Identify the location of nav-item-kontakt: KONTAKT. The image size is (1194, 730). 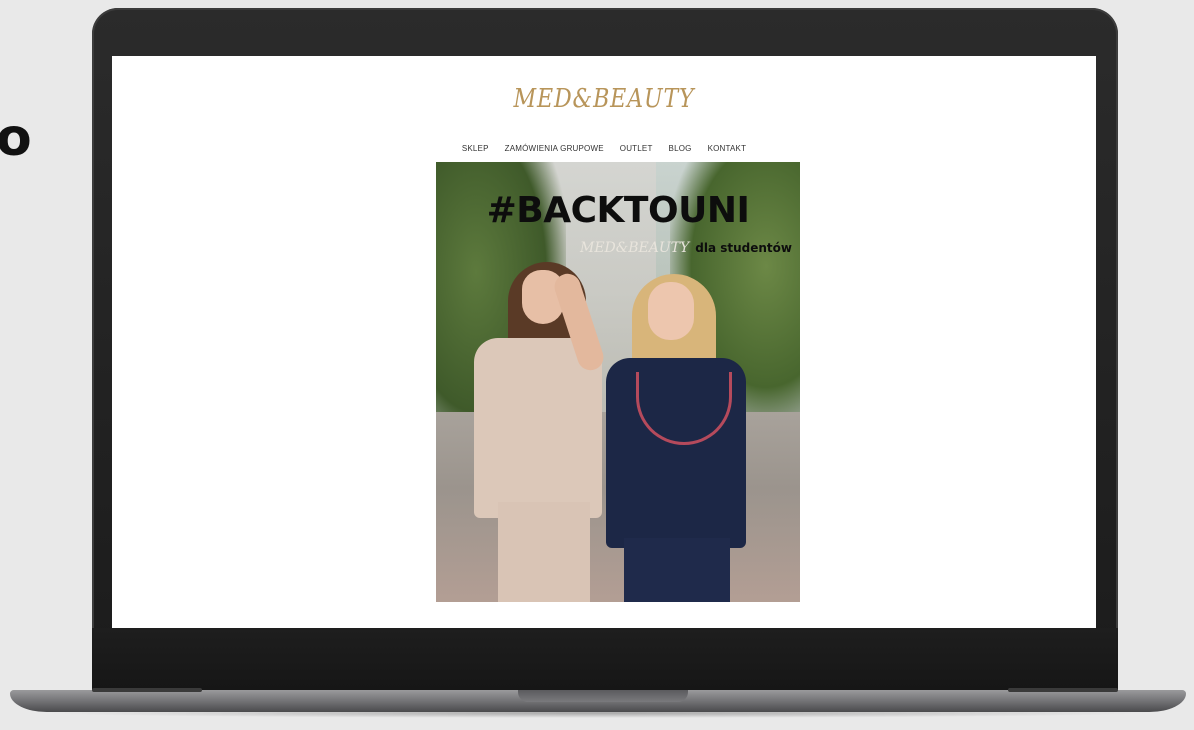
(727, 148).